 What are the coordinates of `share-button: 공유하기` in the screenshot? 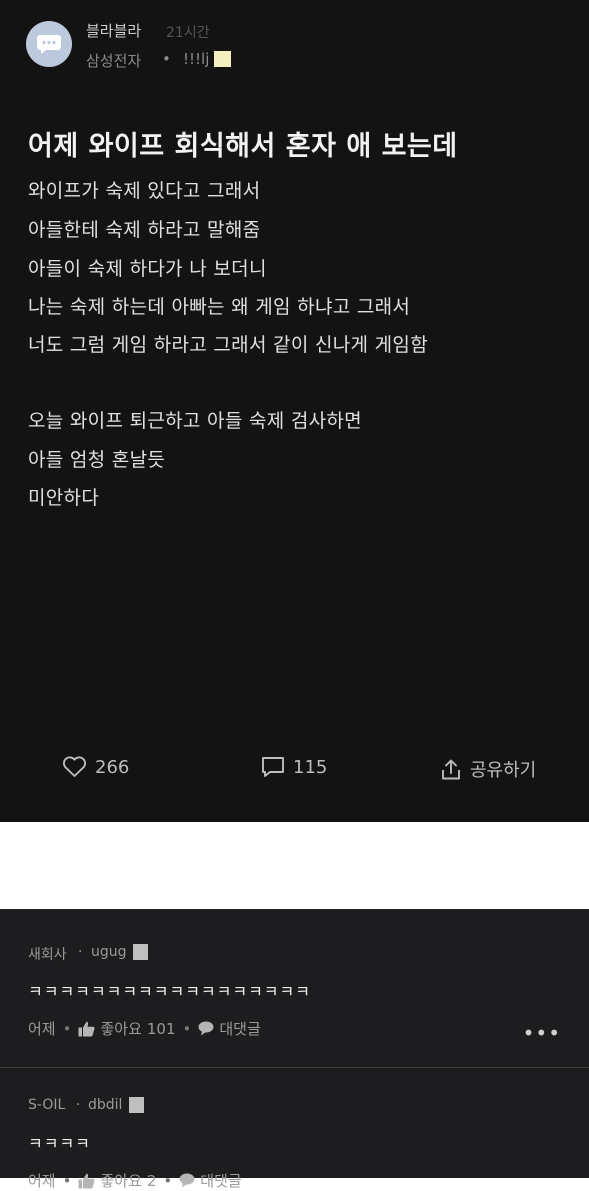 It's located at (488, 769).